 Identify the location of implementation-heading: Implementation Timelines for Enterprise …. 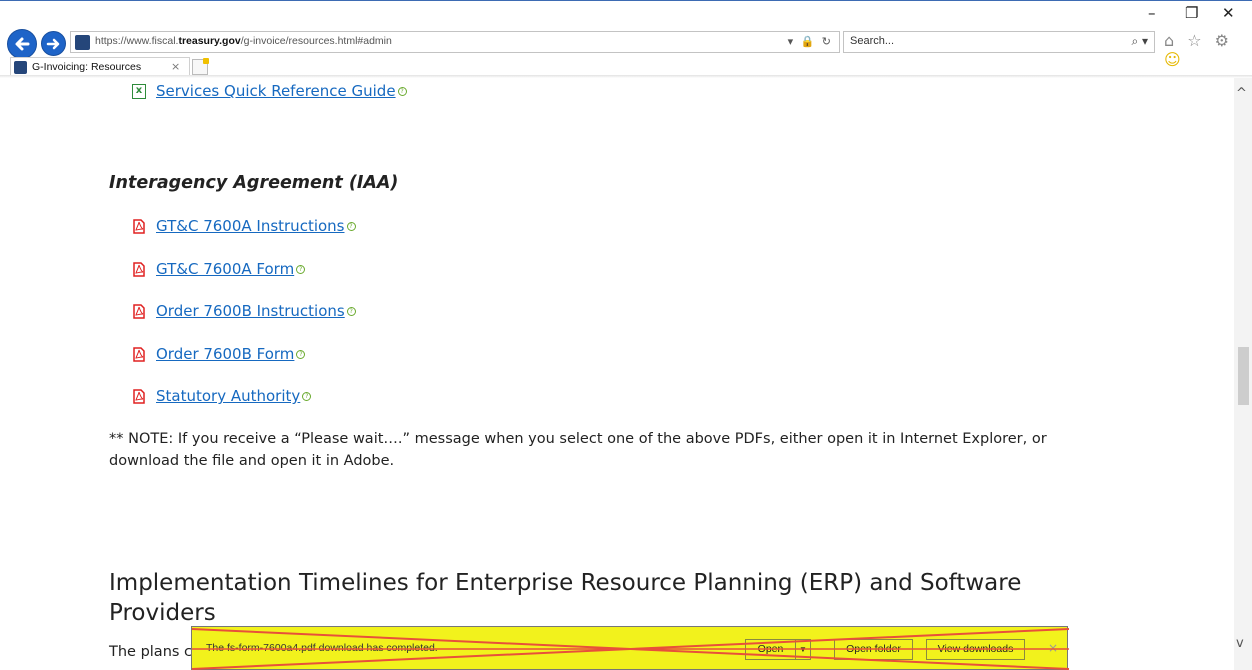
(565, 598).